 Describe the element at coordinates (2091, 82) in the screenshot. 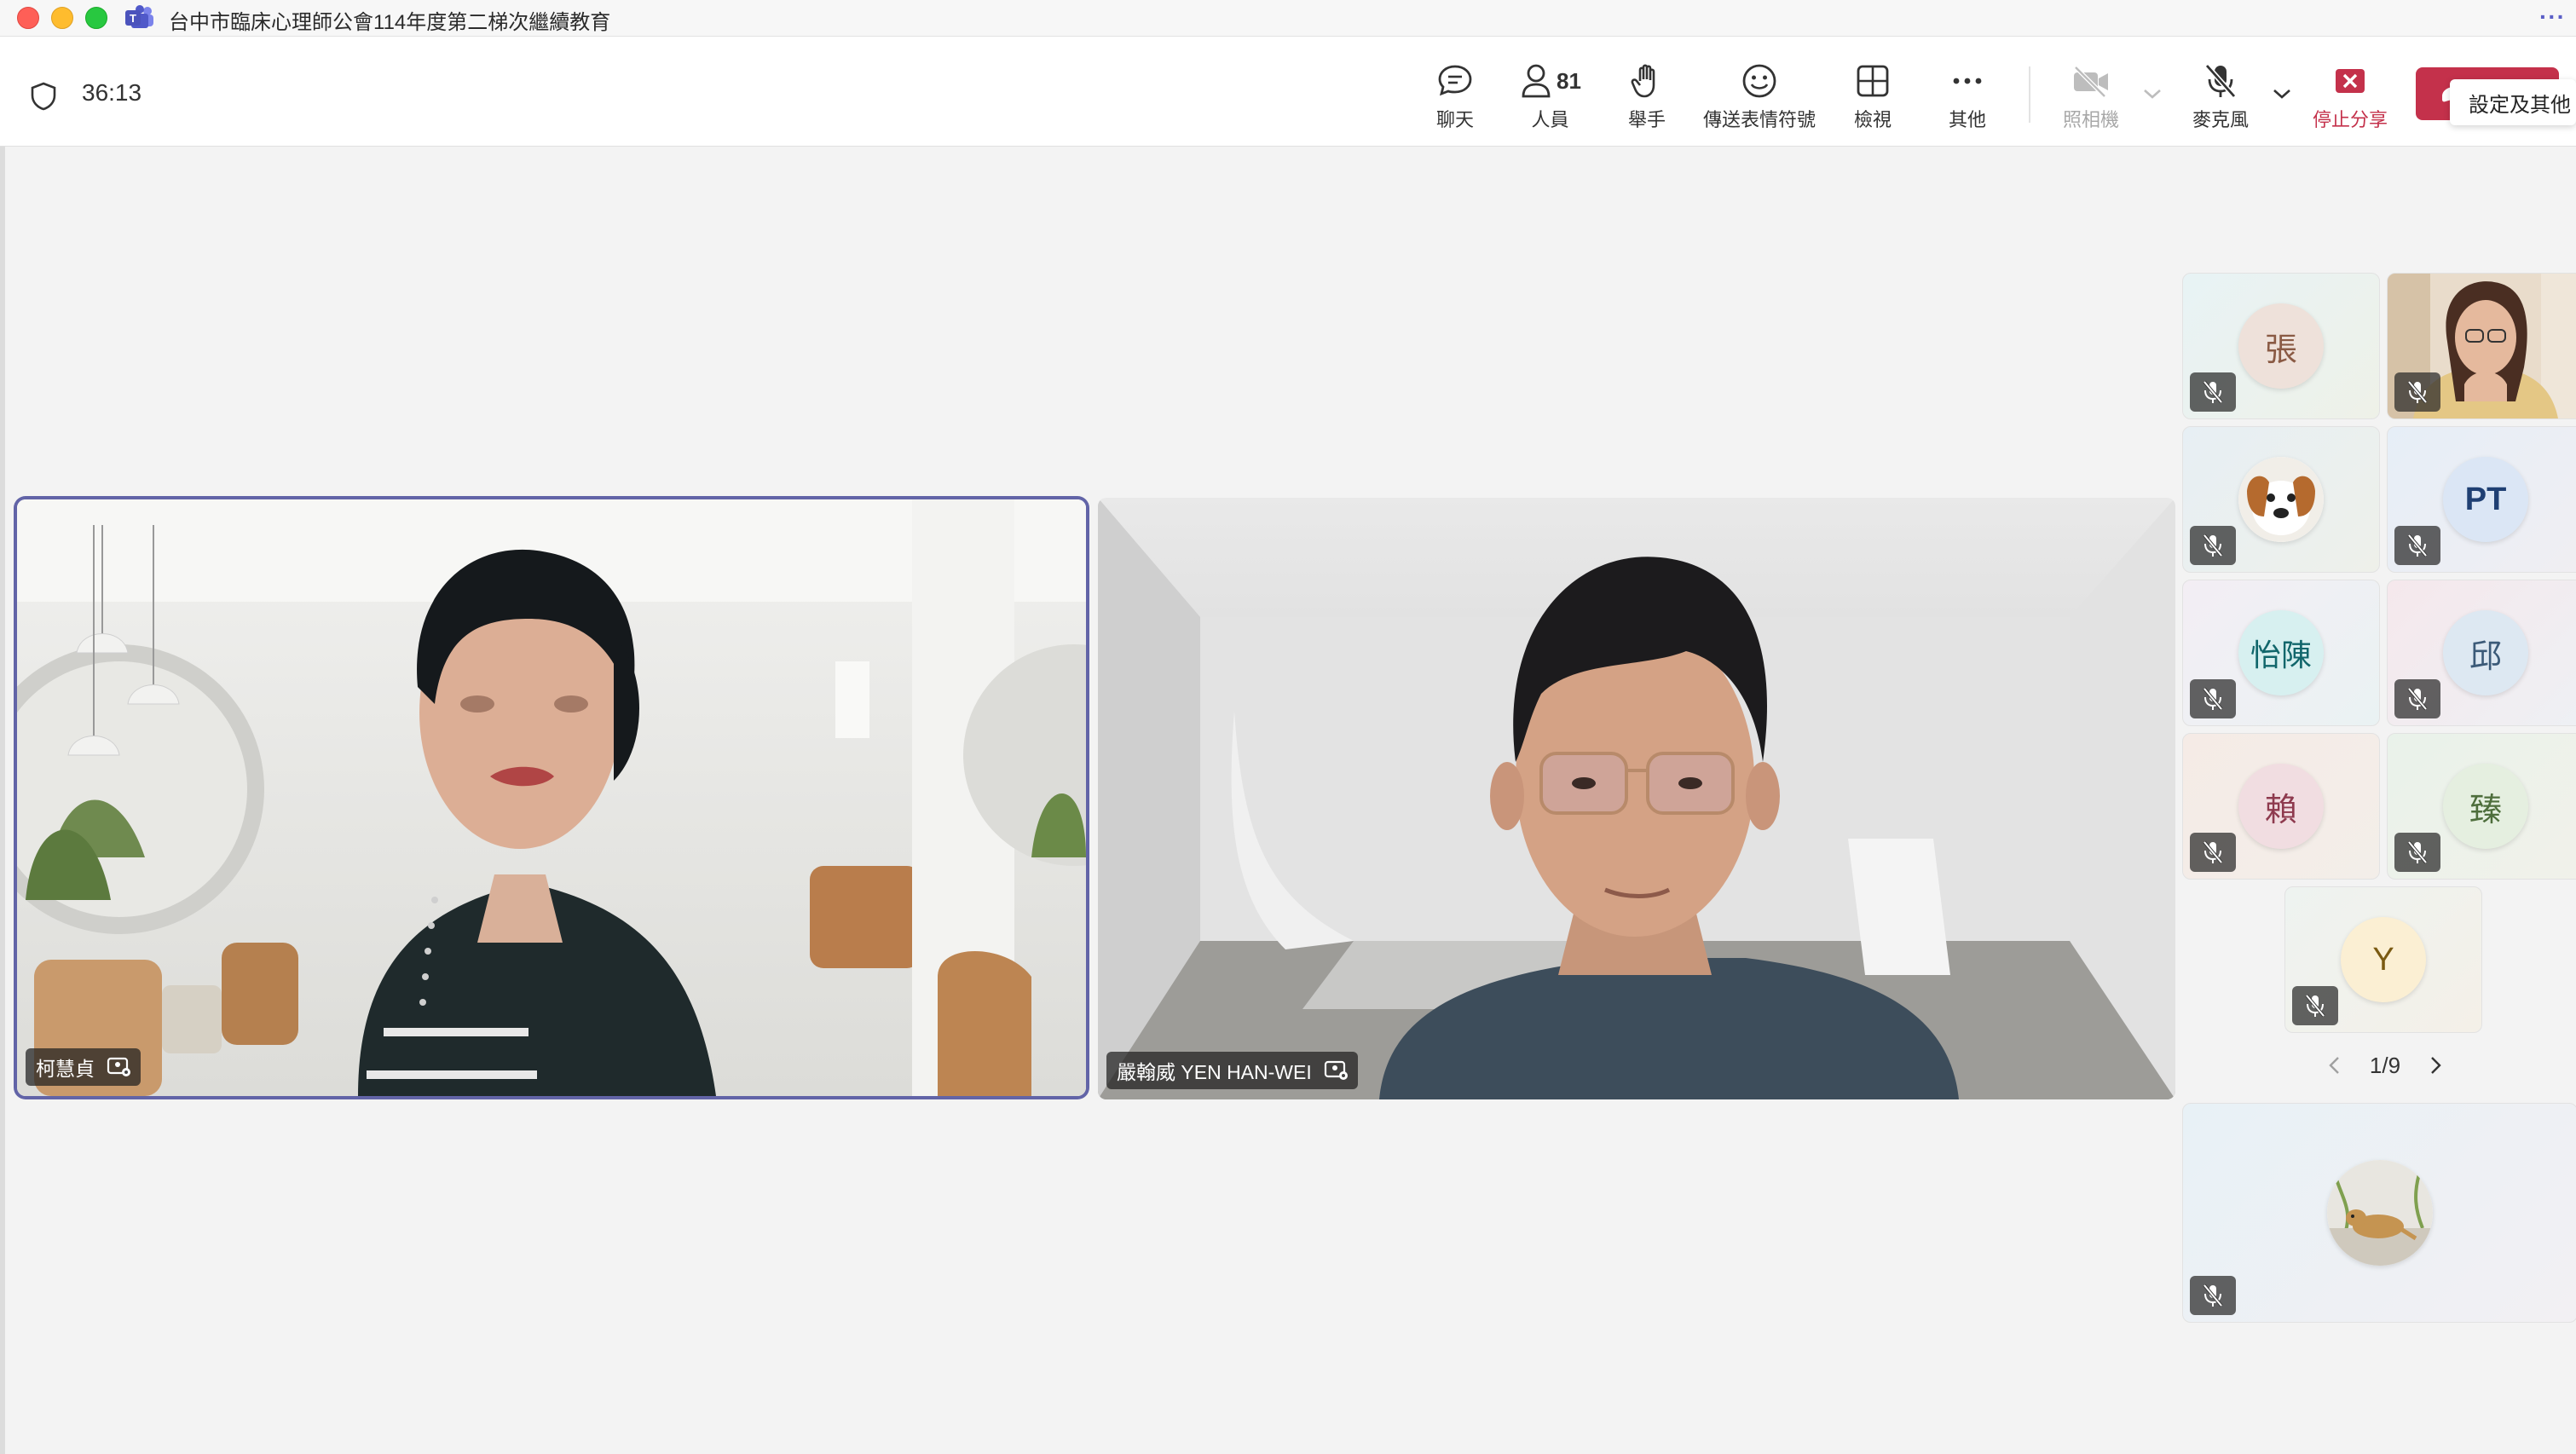

I see `camera-off-icon` at that location.